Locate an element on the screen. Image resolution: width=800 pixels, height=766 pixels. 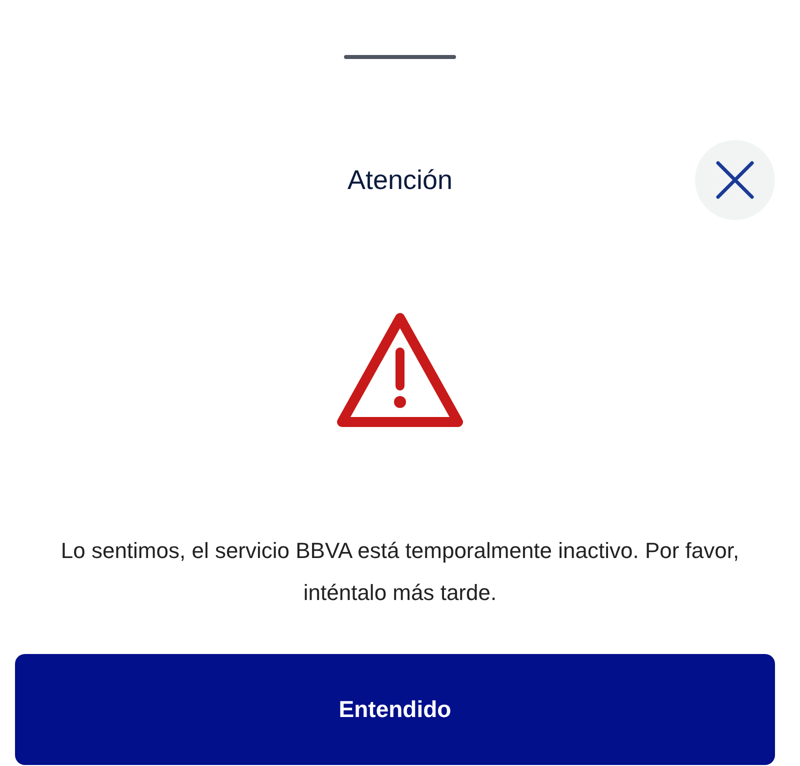
sheet-title: Atención is located at coordinates (400, 180).